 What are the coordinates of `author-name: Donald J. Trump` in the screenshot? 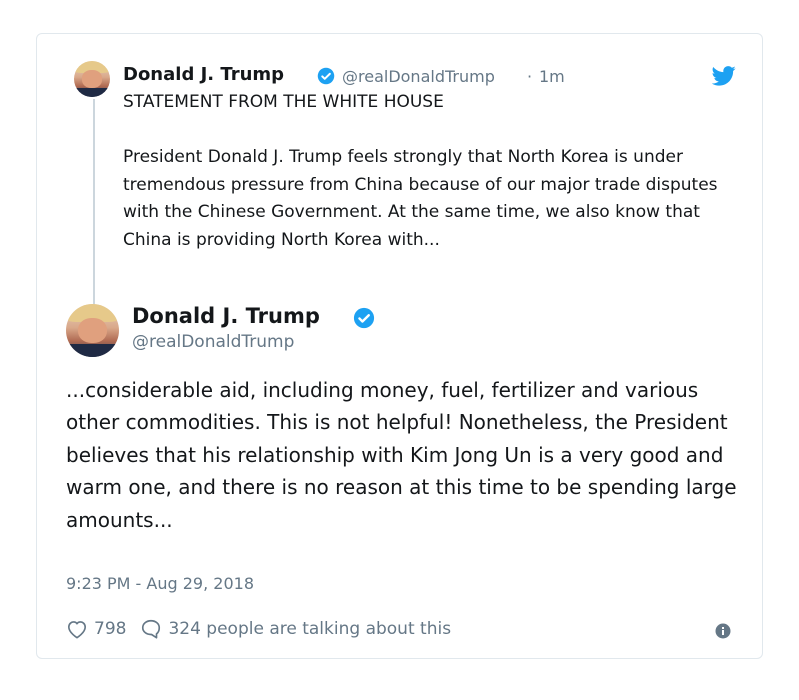 It's located at (226, 316).